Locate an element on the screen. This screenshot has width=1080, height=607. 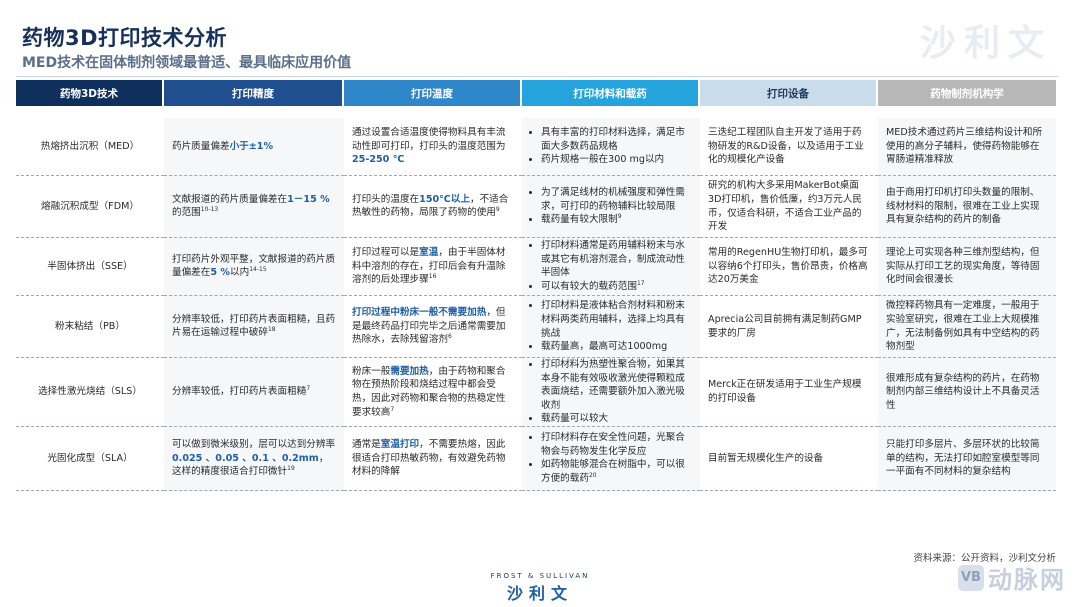
cell-precision-text: 分辨率较低，打印药片表面粗糙 is located at coordinates (239, 392).